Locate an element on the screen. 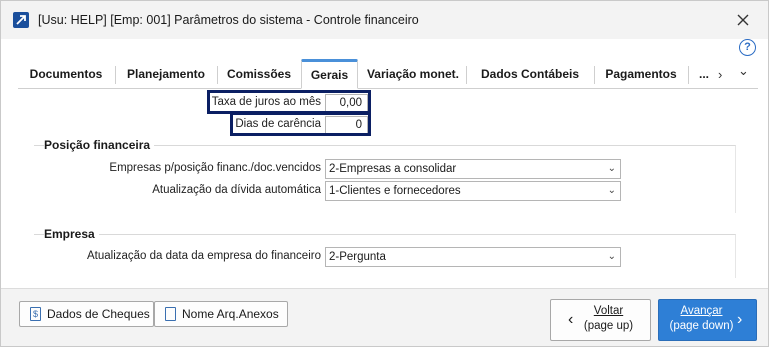 The width and height of the screenshot is (769, 347). tab-dados-contabeis: Dados Contábeis is located at coordinates (530, 74).